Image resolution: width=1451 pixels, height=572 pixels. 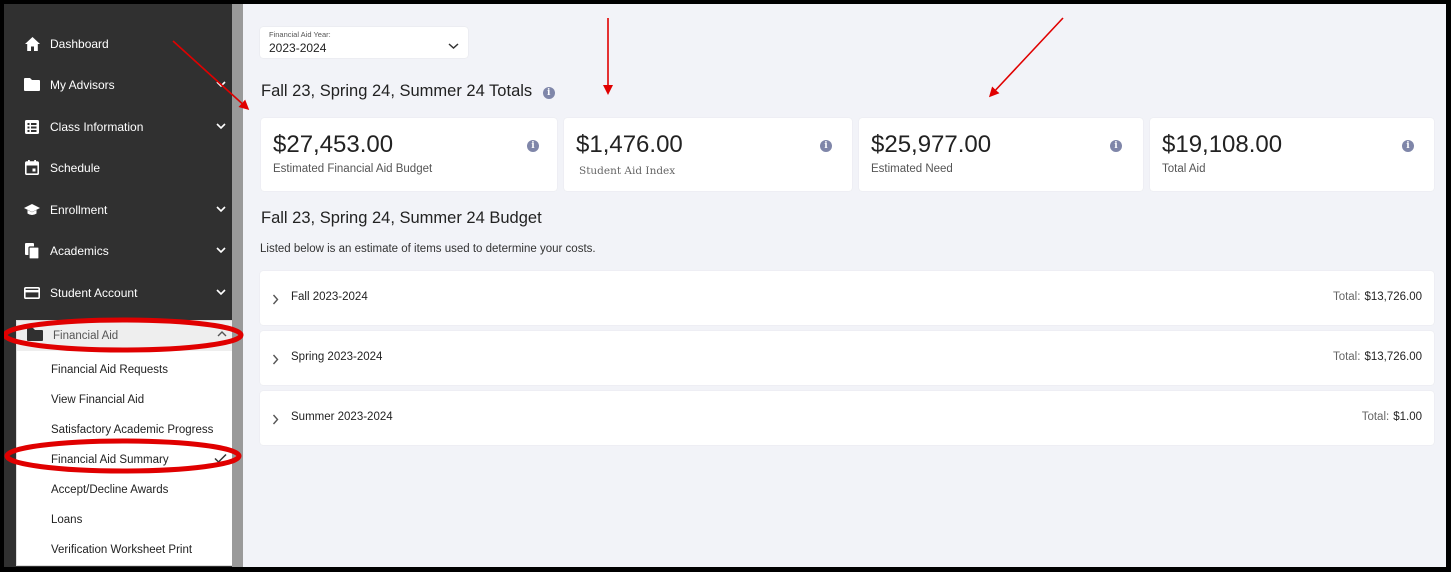 I want to click on submenu-item-label: Verification Worksheet Print, so click(x=122, y=550).